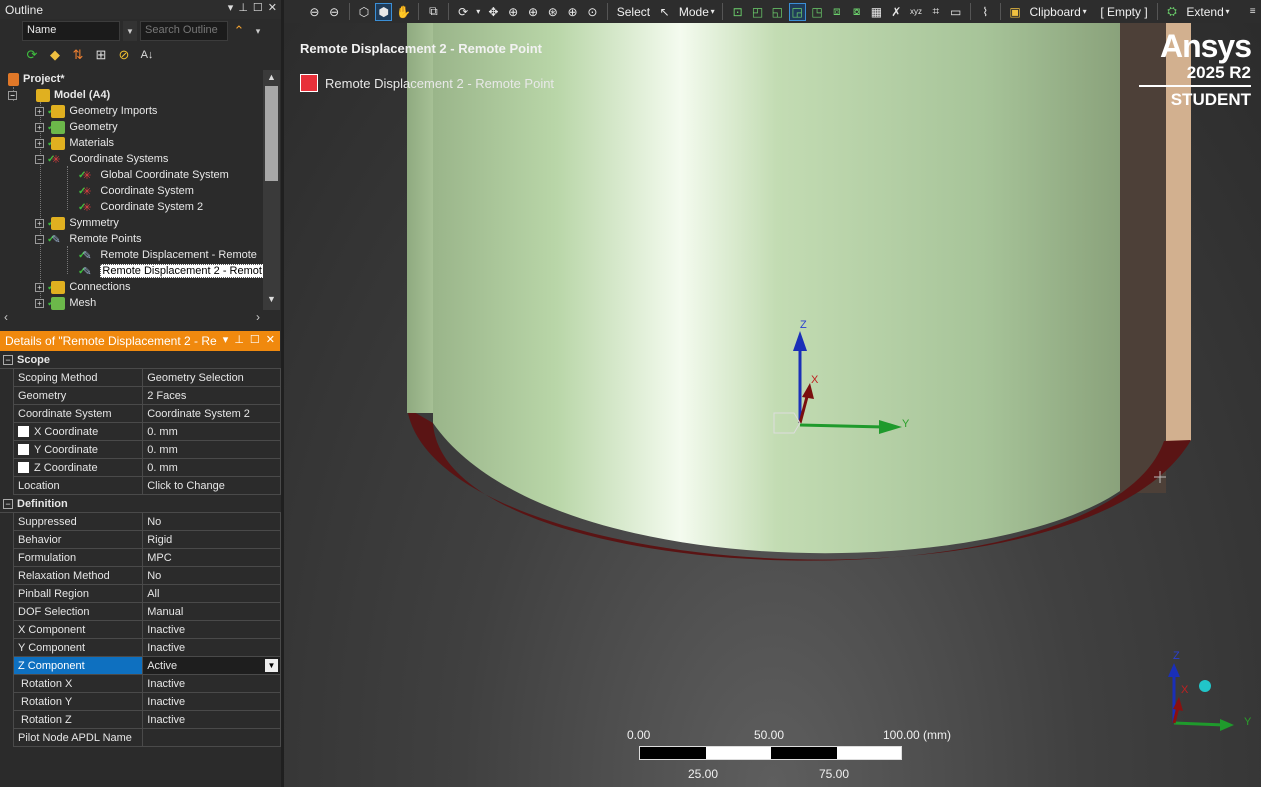  I want to click on prop-row: Rotation Y Inactive, so click(140, 702).